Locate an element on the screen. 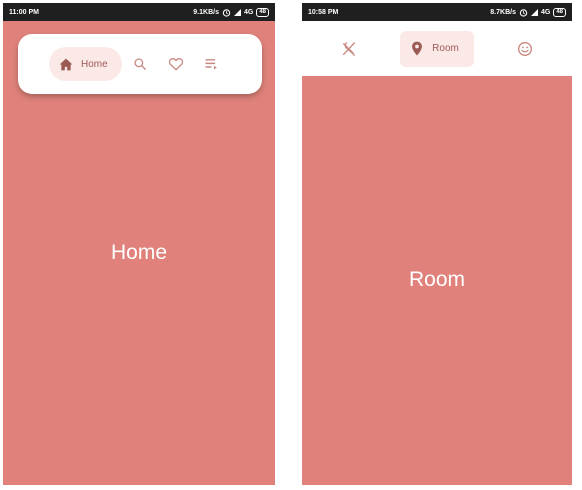 This screenshot has width=582, height=490. nav-item-mood is located at coordinates (525, 49).